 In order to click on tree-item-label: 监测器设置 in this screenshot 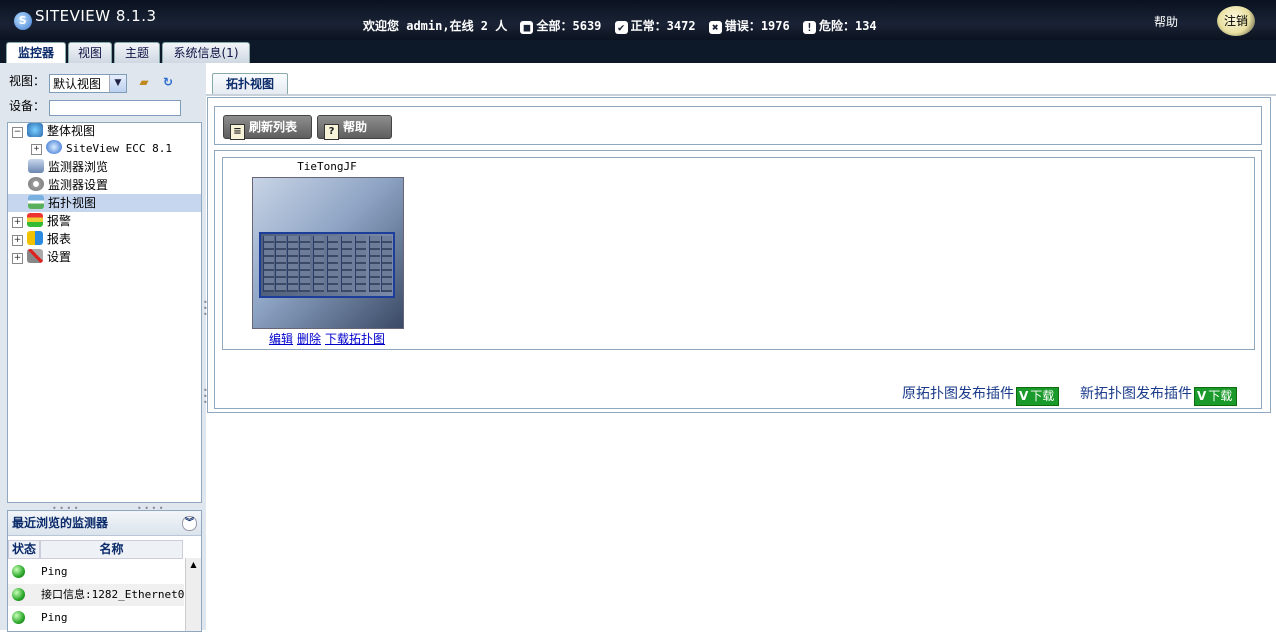, I will do `click(78, 185)`.